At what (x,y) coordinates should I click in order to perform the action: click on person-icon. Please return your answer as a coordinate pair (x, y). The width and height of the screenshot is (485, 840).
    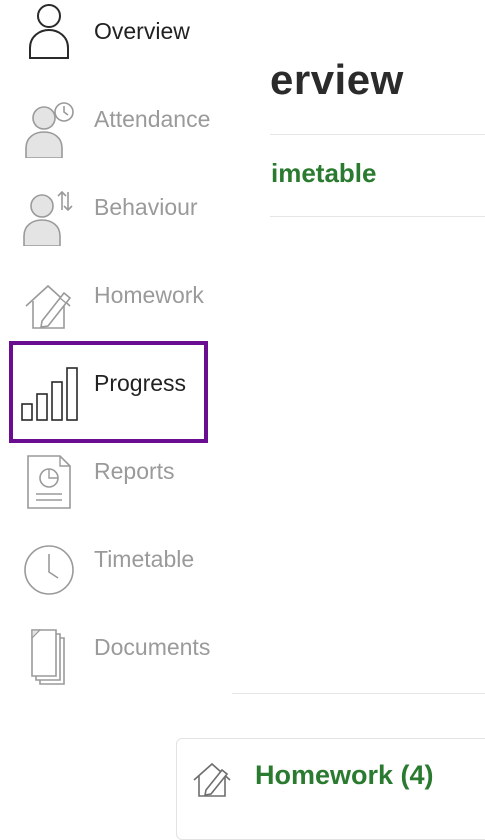
    Looking at the image, I should click on (49, 31).